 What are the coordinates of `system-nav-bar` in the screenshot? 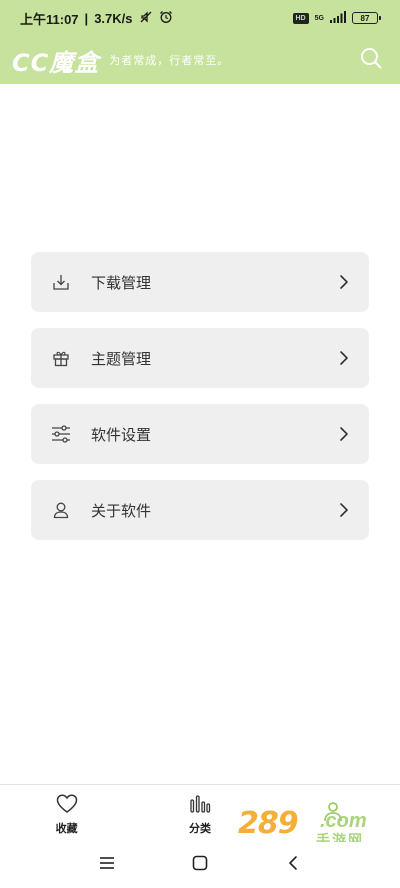 It's located at (200, 865).